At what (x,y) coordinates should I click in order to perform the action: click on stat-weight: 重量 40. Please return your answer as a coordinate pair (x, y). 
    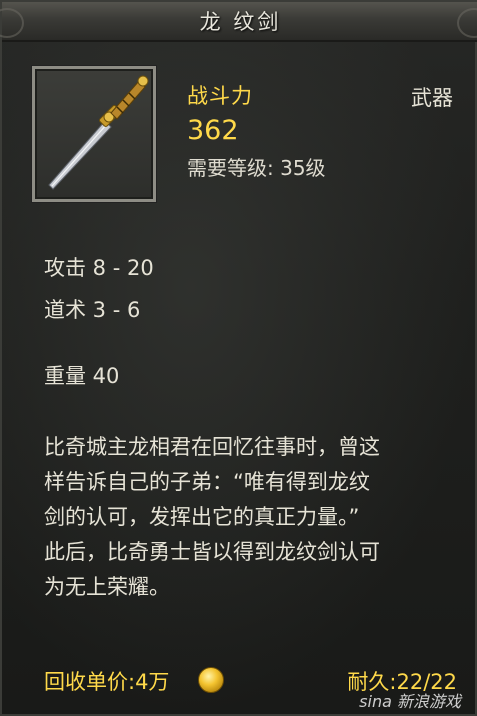
    Looking at the image, I should click on (82, 376).